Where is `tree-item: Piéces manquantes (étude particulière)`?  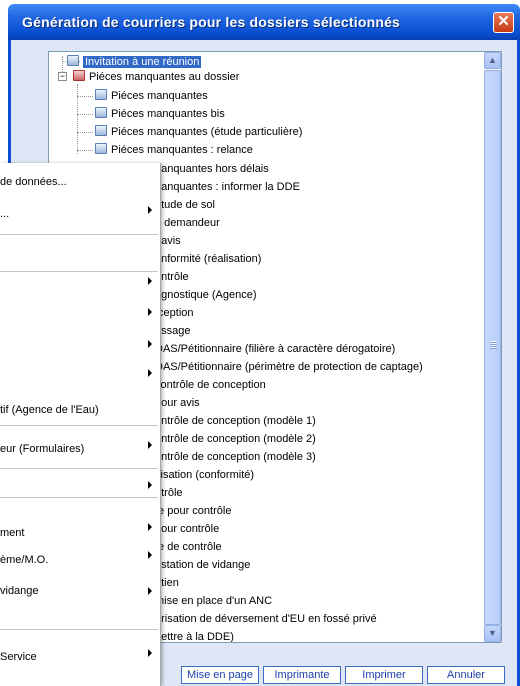
tree-item: Piéces manquantes (étude particulière) is located at coordinates (198, 132).